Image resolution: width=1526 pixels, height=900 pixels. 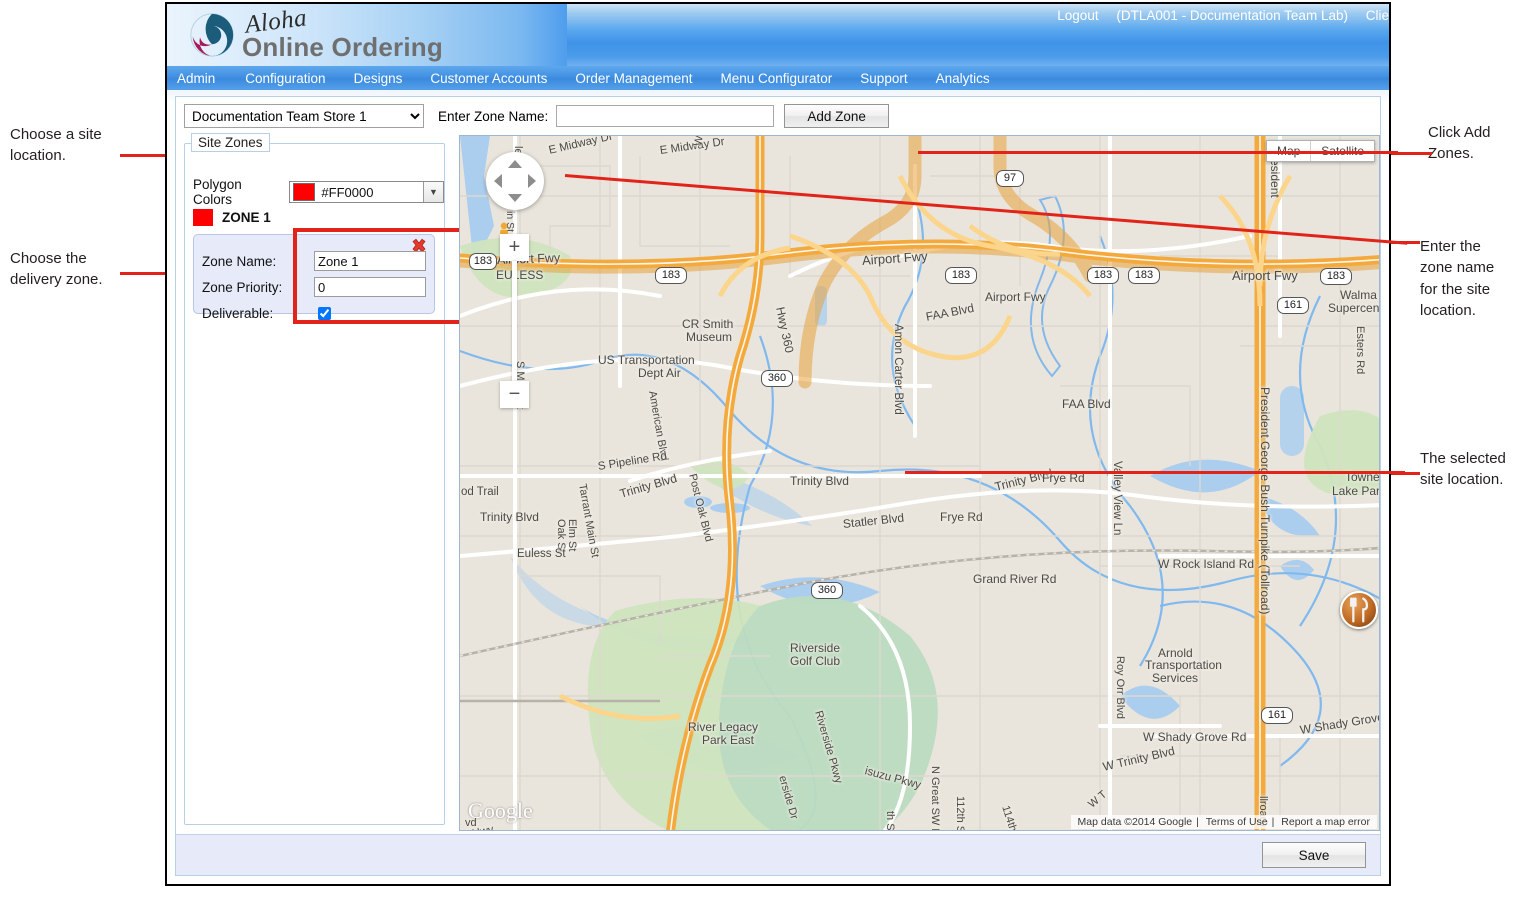 I want to click on polygon-colors-row: Polygon Colors #FF0000 ▼, so click(x=318, y=192).